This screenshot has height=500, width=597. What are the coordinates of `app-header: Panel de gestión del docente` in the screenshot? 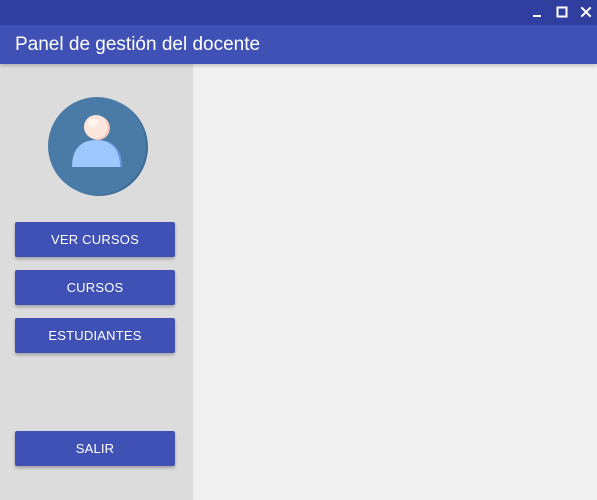 It's located at (298, 44).